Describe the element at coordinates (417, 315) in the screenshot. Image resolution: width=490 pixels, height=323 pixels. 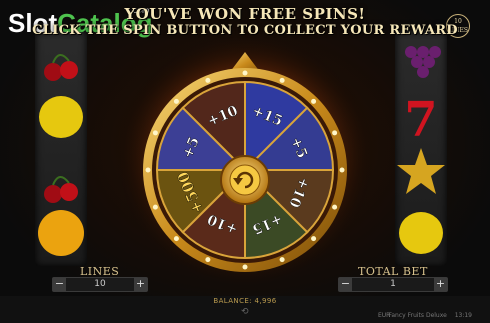
I see `footer-game-name: Fancy Fruits Deluxe` at that location.